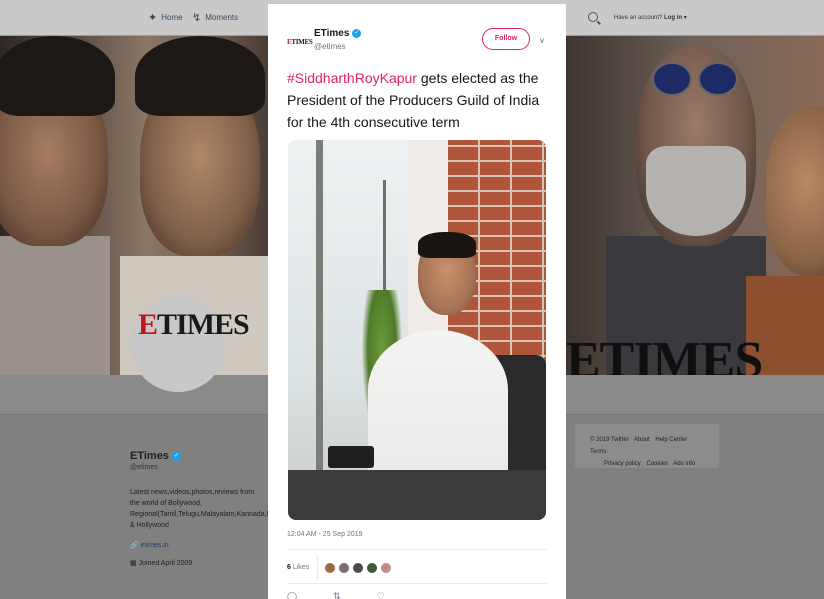 The image size is (824, 599). Describe the element at coordinates (352, 78) in the screenshot. I see `hashtag-link: #SiddharthRoyKapur` at that location.